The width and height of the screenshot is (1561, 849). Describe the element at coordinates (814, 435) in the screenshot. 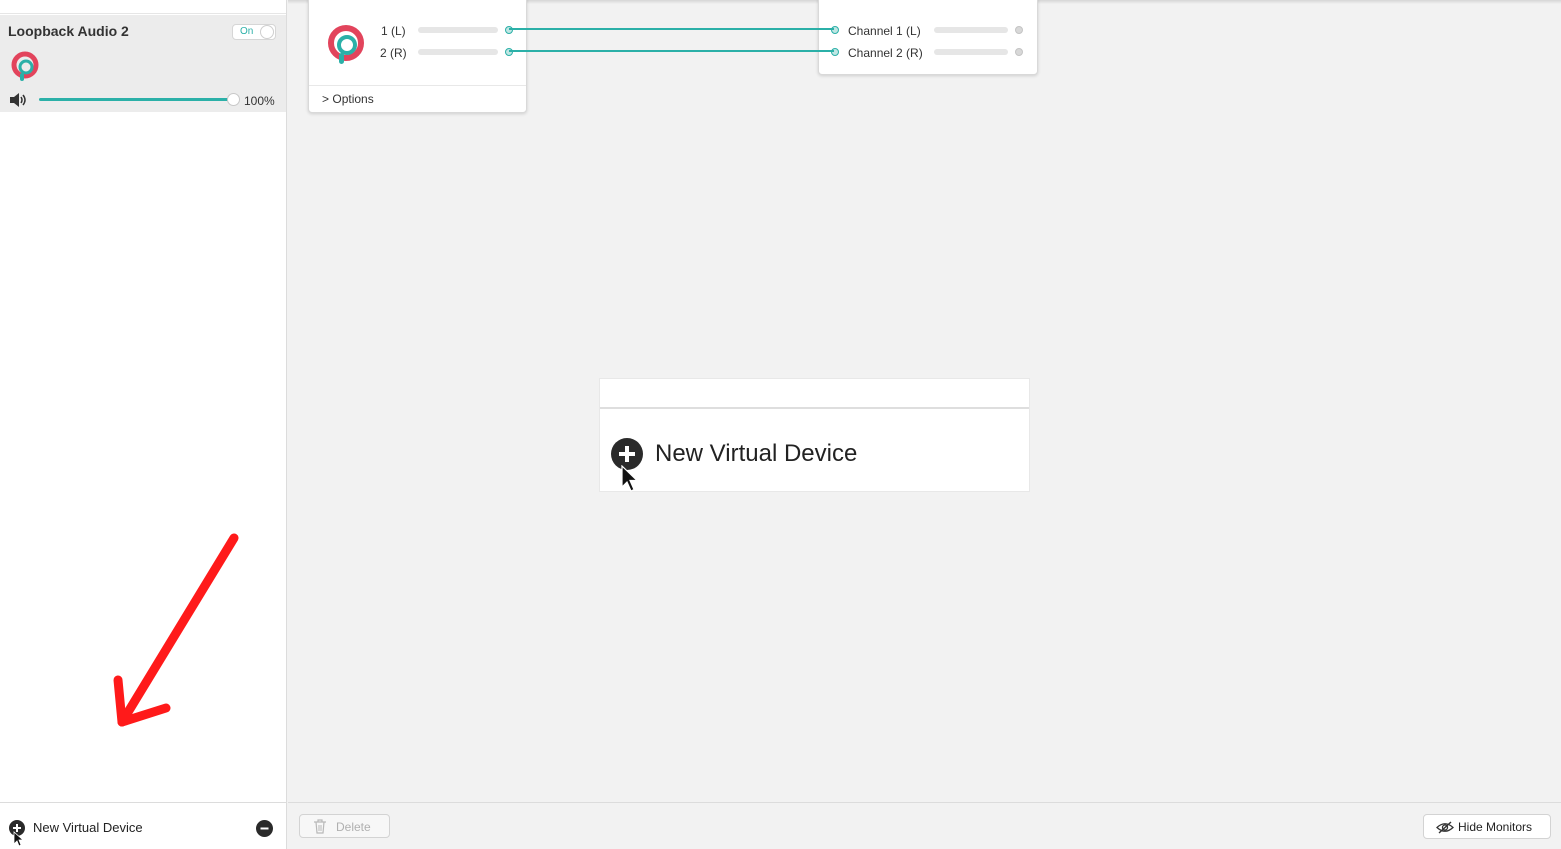

I see `zoom-callout: New Virtual Device` at that location.